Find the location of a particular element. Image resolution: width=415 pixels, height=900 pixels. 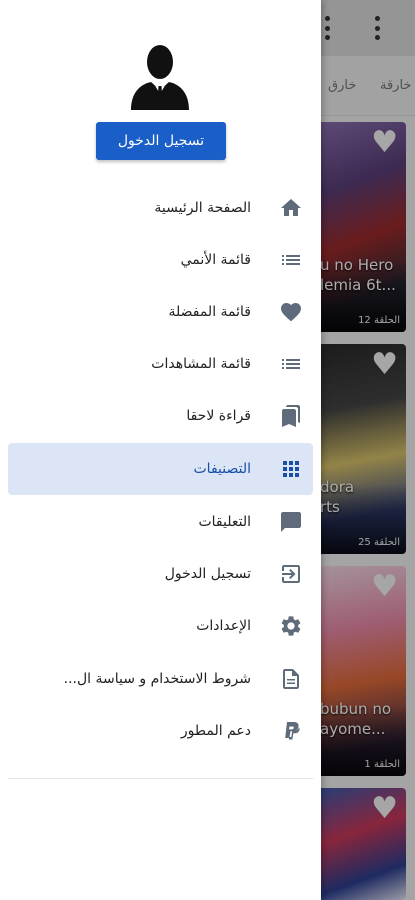

comment-icon is located at coordinates (291, 522).